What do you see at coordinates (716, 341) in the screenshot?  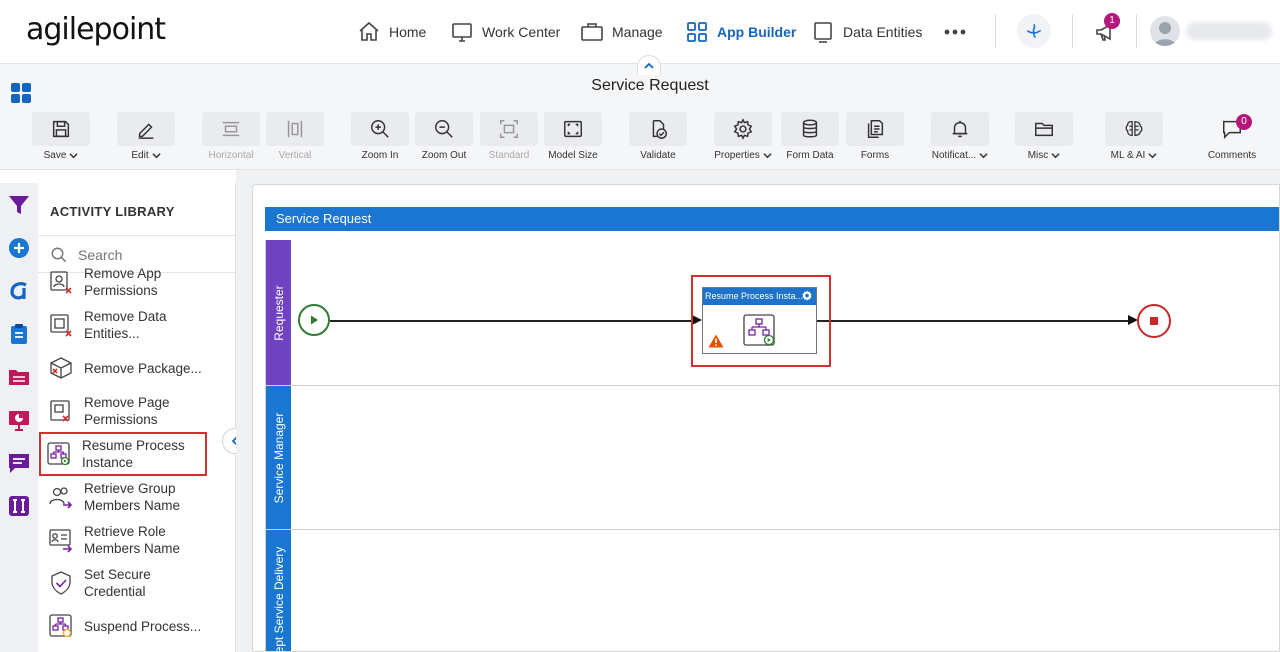 I see `warning-icon` at bounding box center [716, 341].